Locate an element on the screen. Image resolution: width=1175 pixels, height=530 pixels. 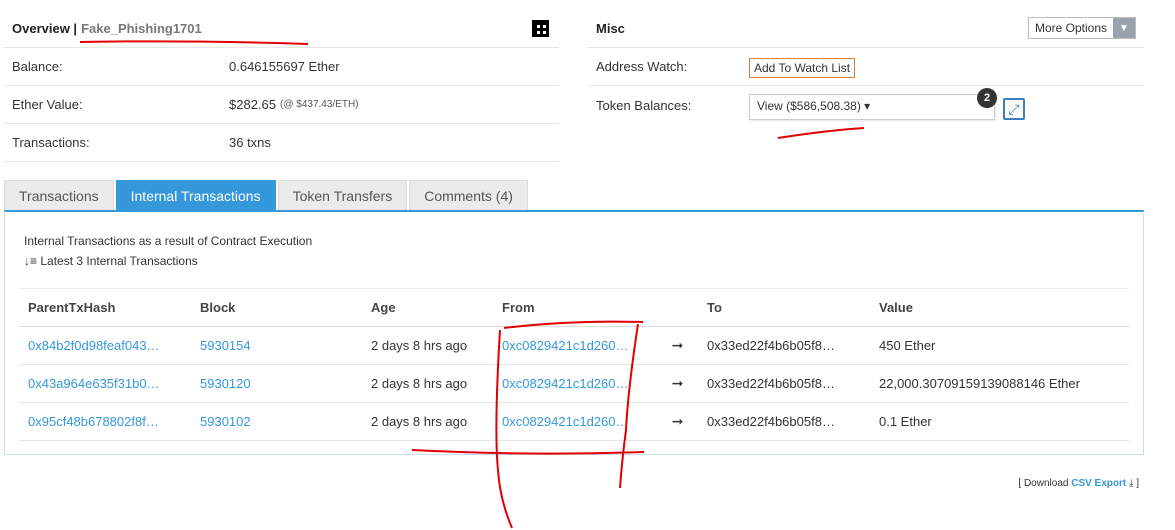
token-count-badge: 2 is located at coordinates (987, 98).